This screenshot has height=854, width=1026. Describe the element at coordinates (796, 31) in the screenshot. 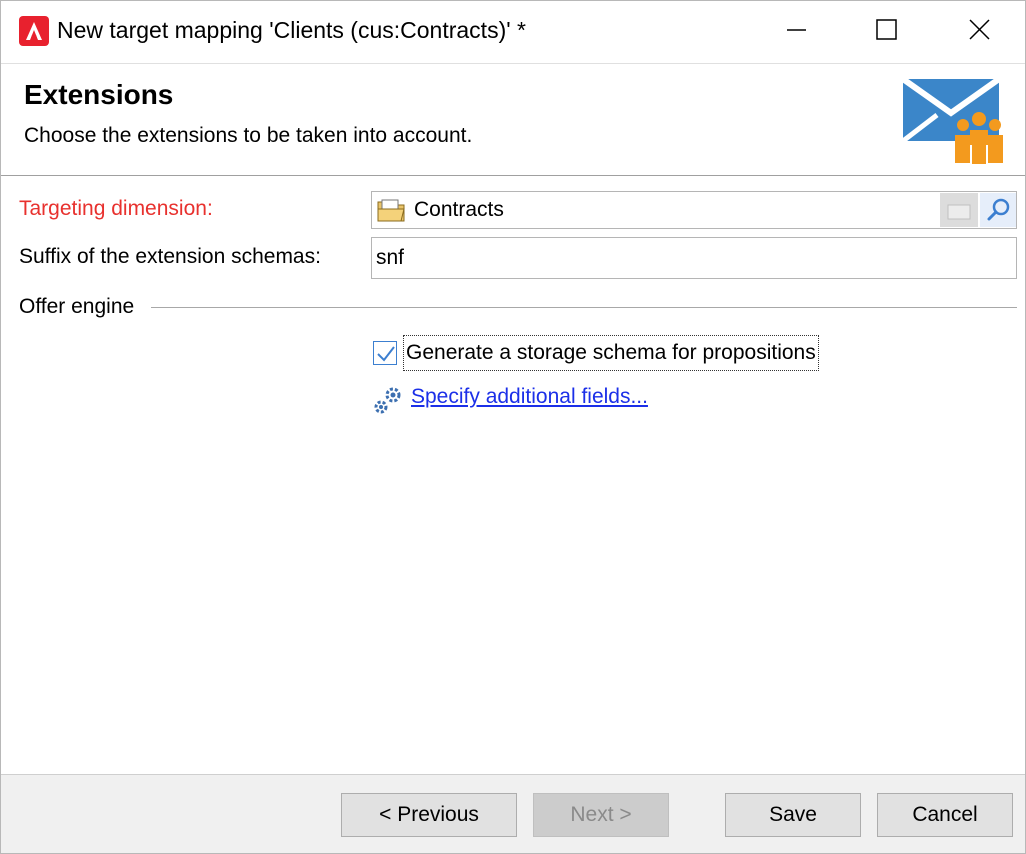

I see `minimize-button` at that location.